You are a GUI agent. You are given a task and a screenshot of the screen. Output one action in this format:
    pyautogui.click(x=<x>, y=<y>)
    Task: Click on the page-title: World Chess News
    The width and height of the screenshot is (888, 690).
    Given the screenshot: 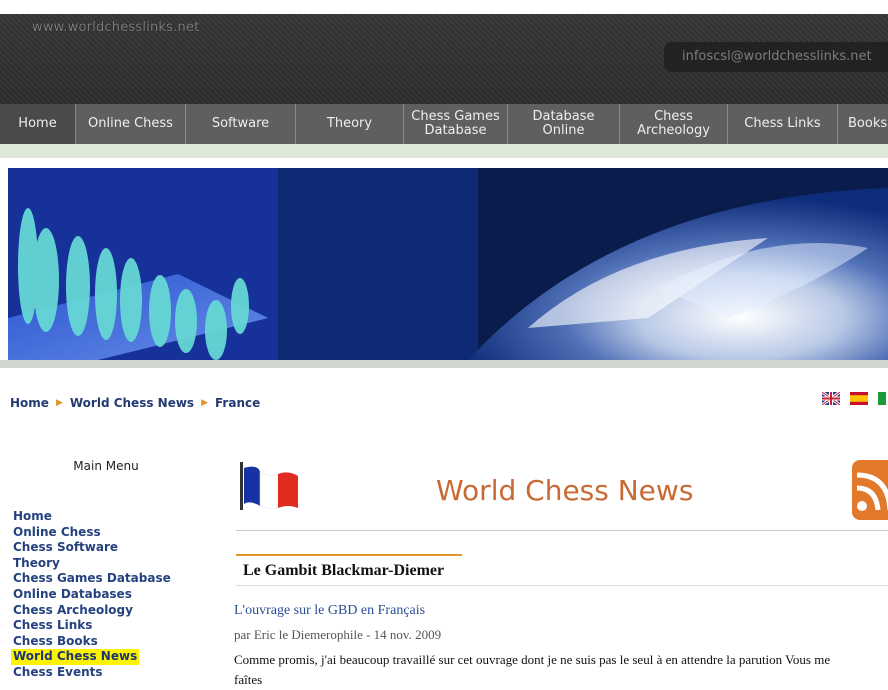 What is the action you would take?
    pyautogui.click(x=565, y=490)
    